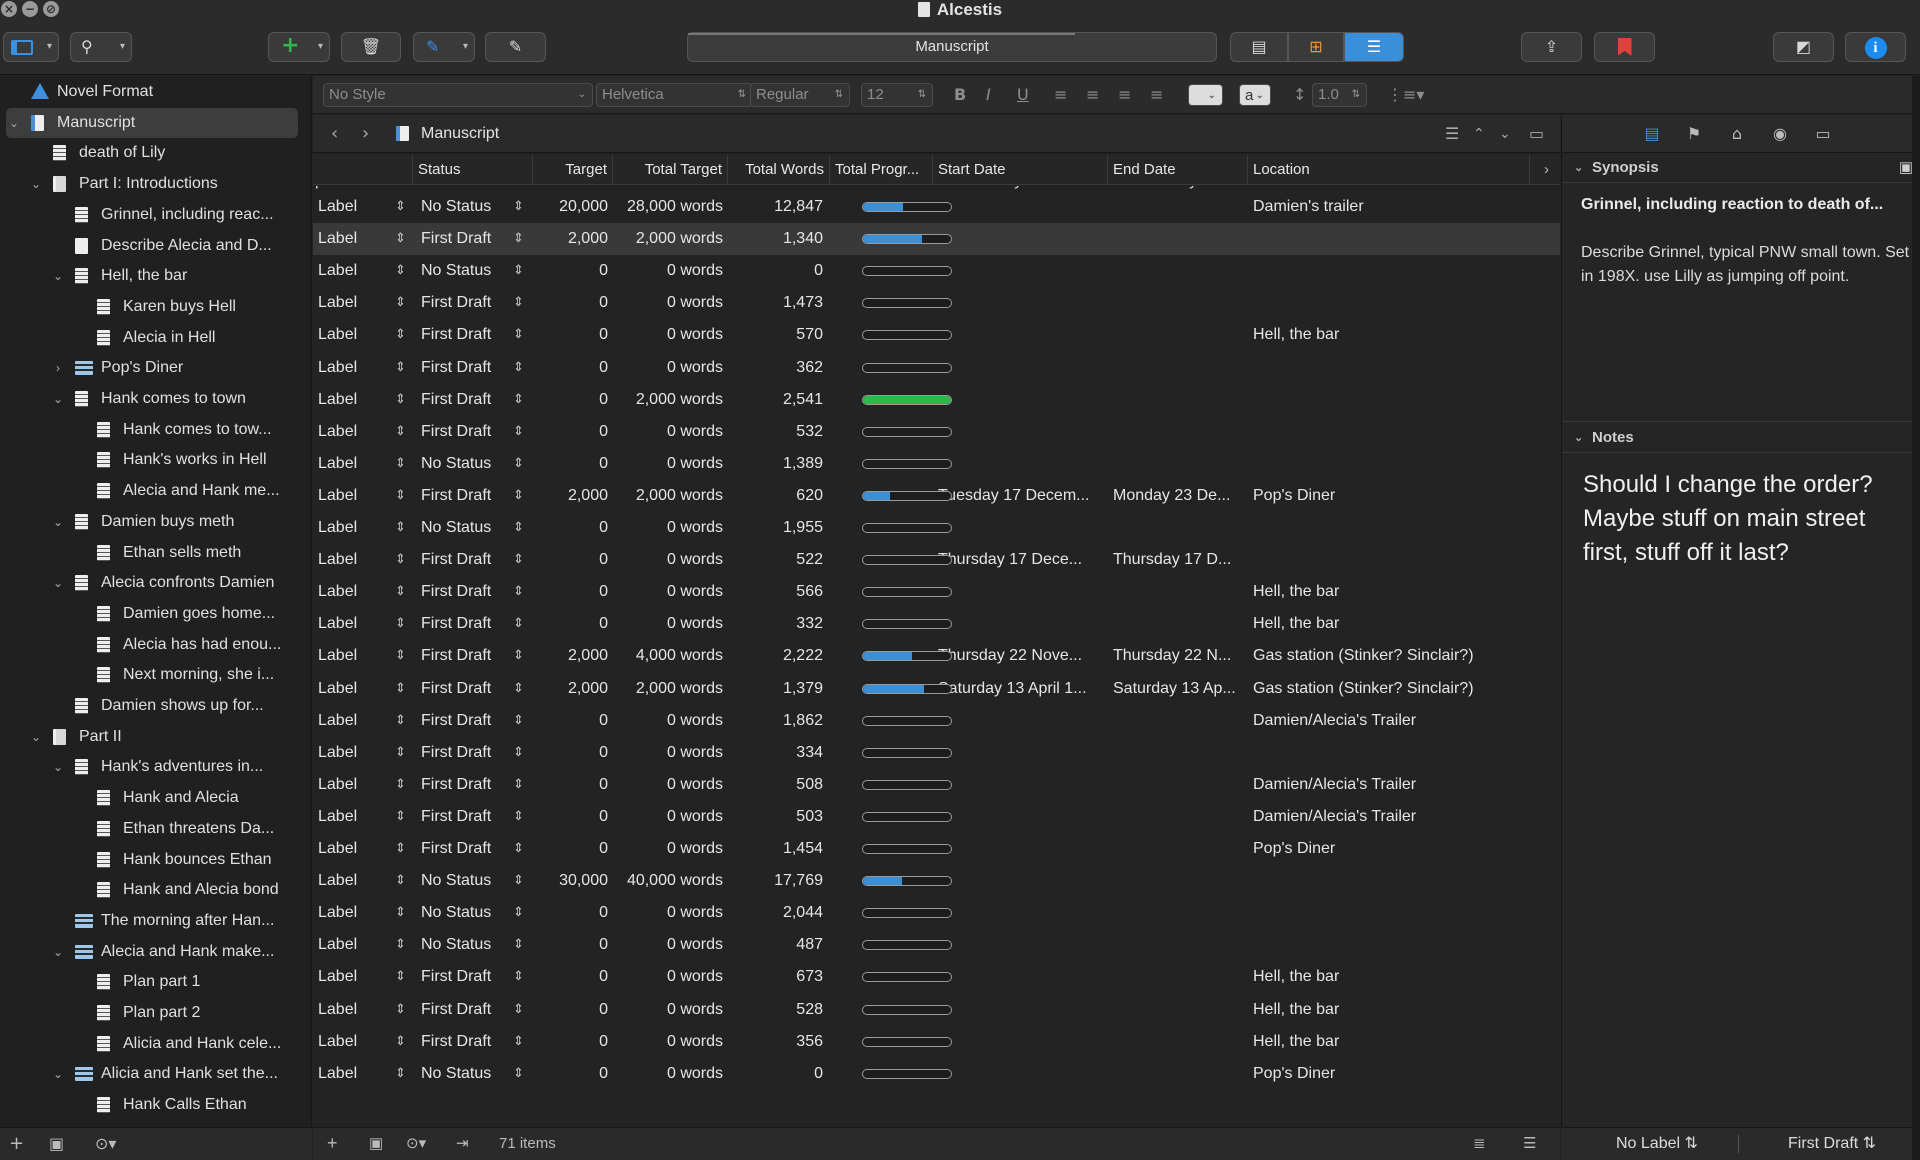 This screenshot has width=1920, height=1160. I want to click on corkboard-view-button: ⊞, so click(1316, 47).